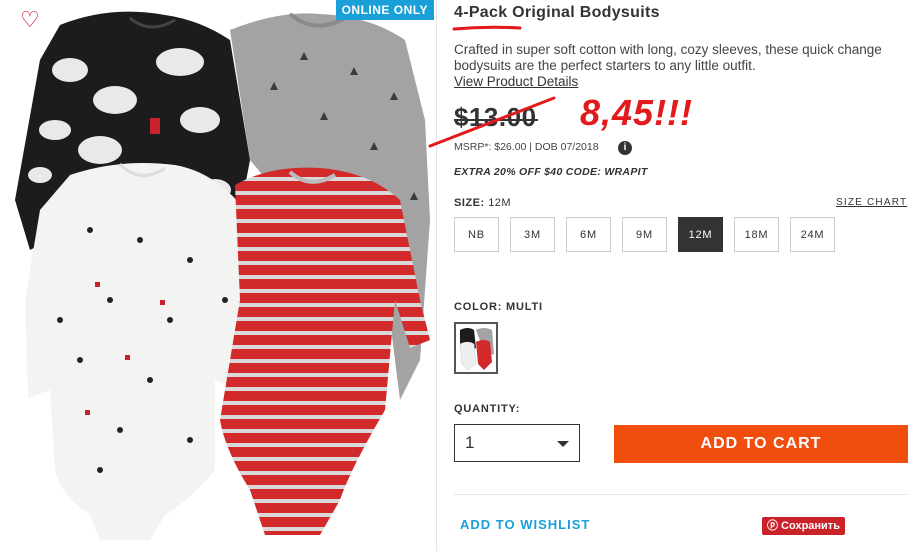 Image resolution: width=908 pixels, height=551 pixels. Describe the element at coordinates (551, 172) in the screenshot. I see `promo-text: EXTRA 20% OFF $40 CODE: WRAPIT` at that location.